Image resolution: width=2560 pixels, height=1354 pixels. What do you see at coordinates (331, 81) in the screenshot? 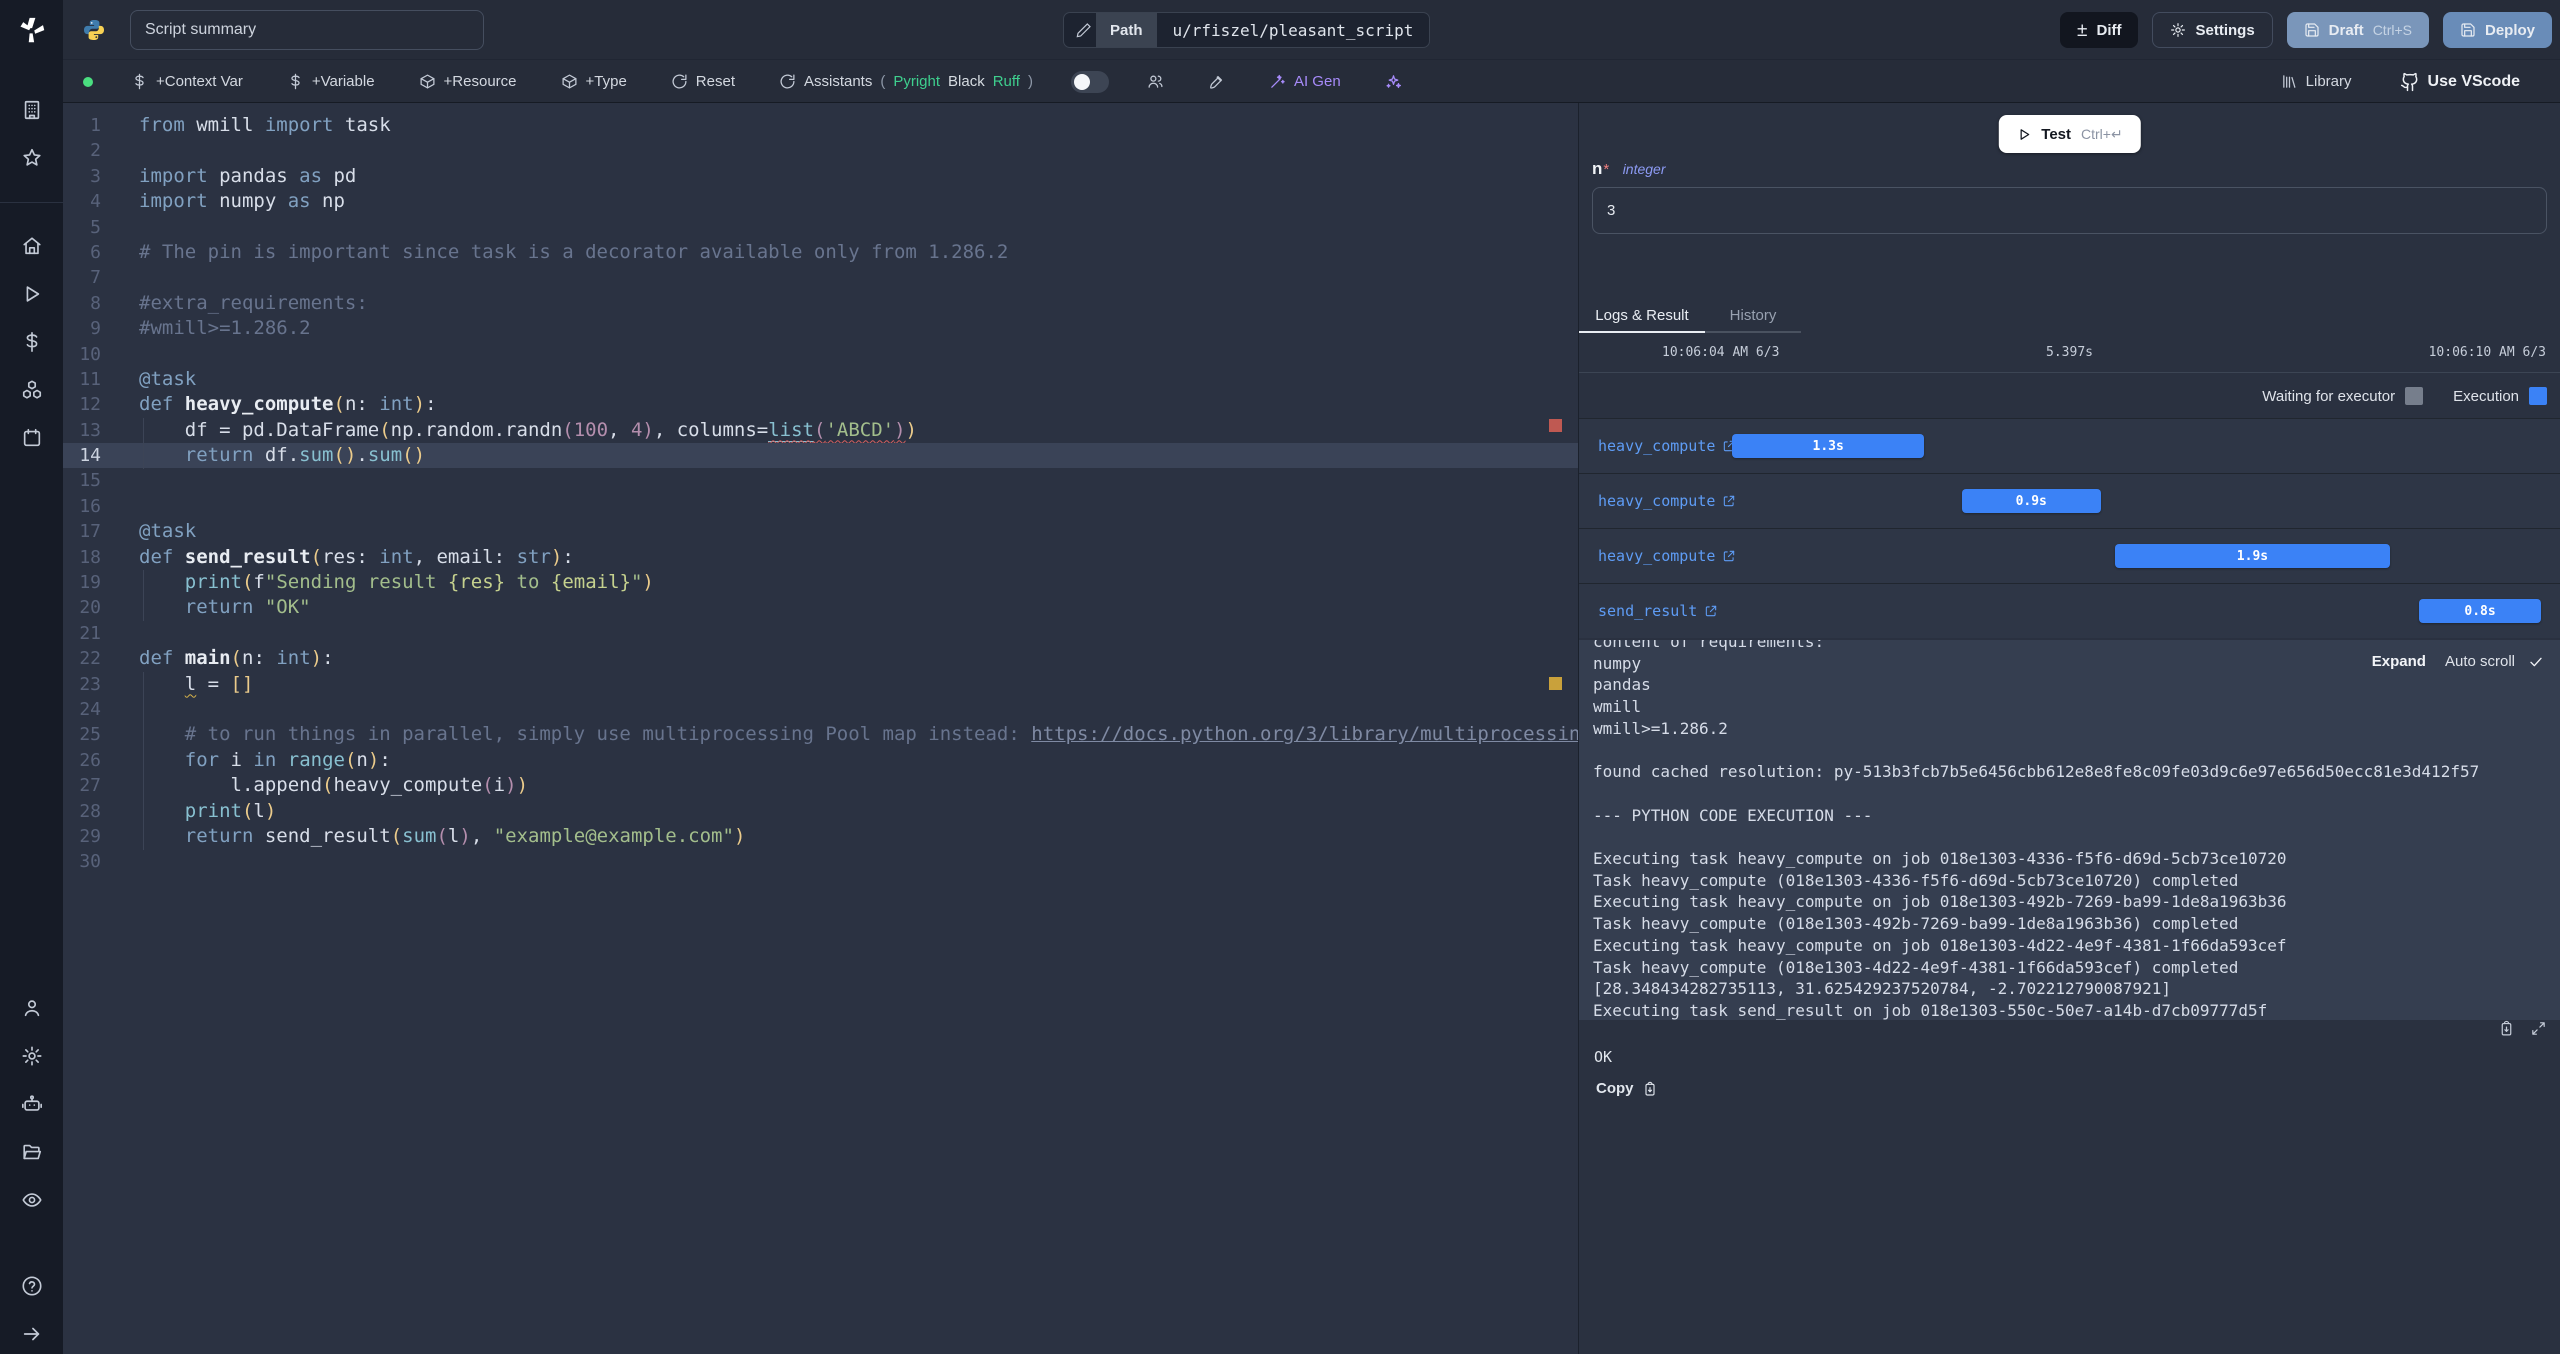
I see `add-variable-button: +Variable` at bounding box center [331, 81].